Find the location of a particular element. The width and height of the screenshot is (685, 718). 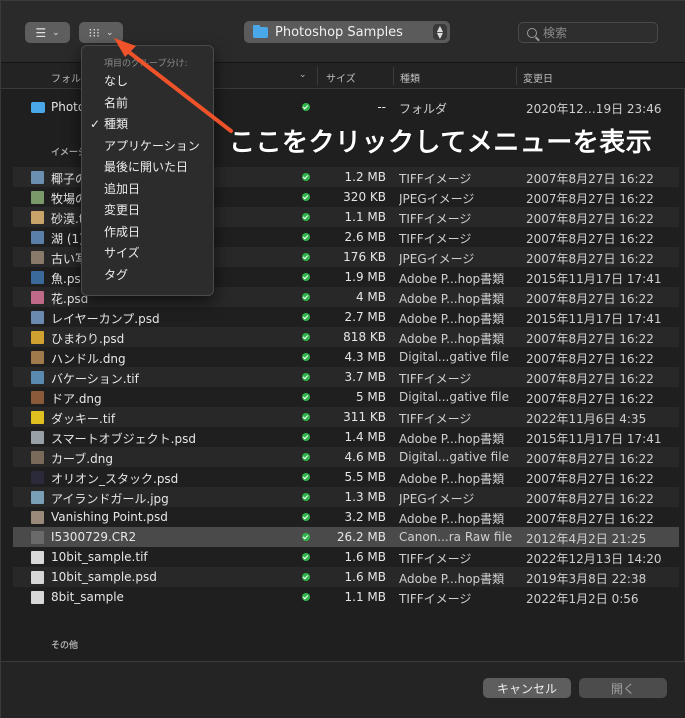

annotation-arrow is located at coordinates (173, 85).